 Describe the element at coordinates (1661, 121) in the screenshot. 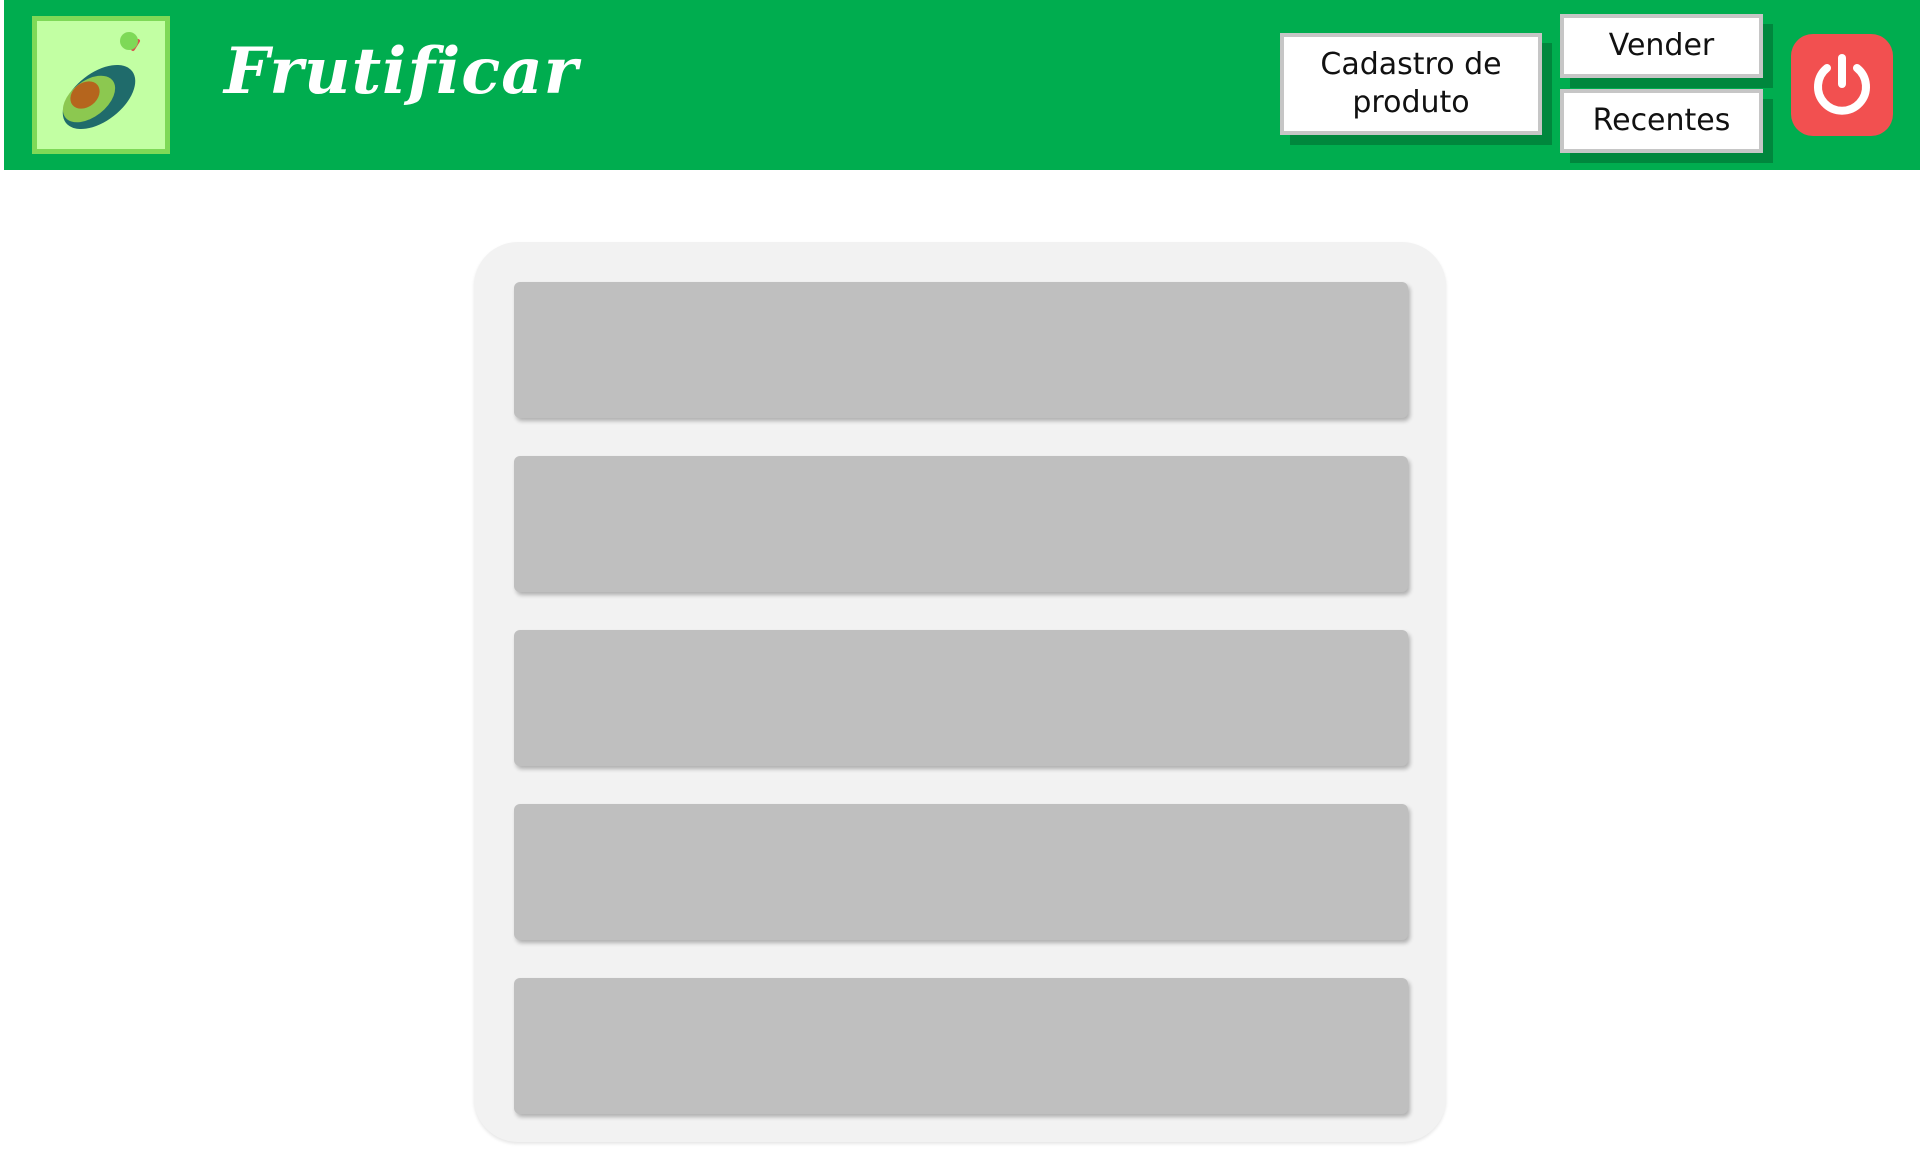

I see `recentes-button: Recentes` at that location.